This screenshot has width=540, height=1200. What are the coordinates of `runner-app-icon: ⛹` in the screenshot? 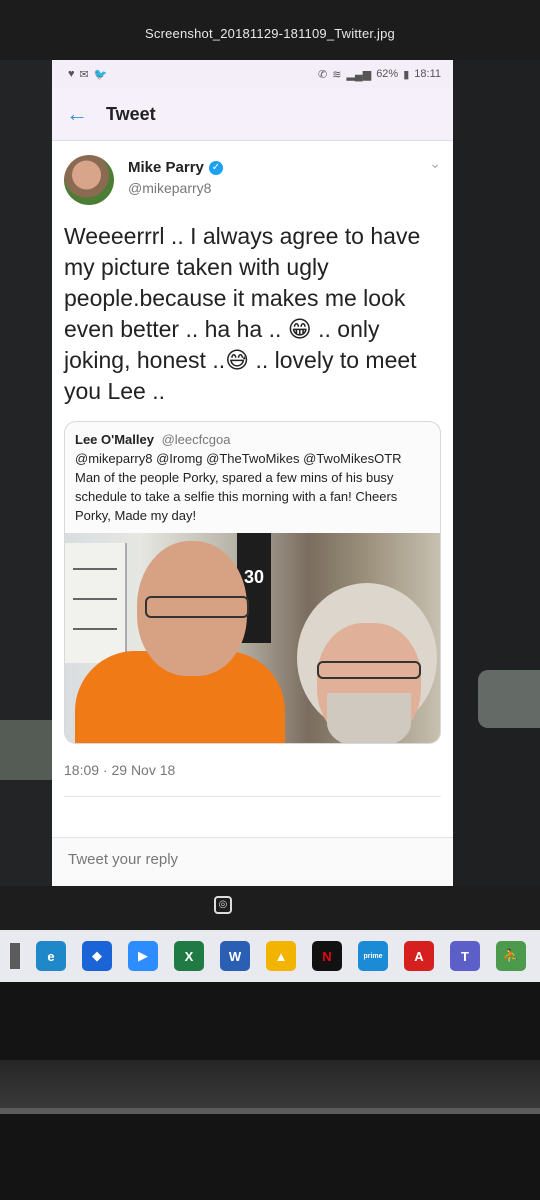 It's located at (511, 956).